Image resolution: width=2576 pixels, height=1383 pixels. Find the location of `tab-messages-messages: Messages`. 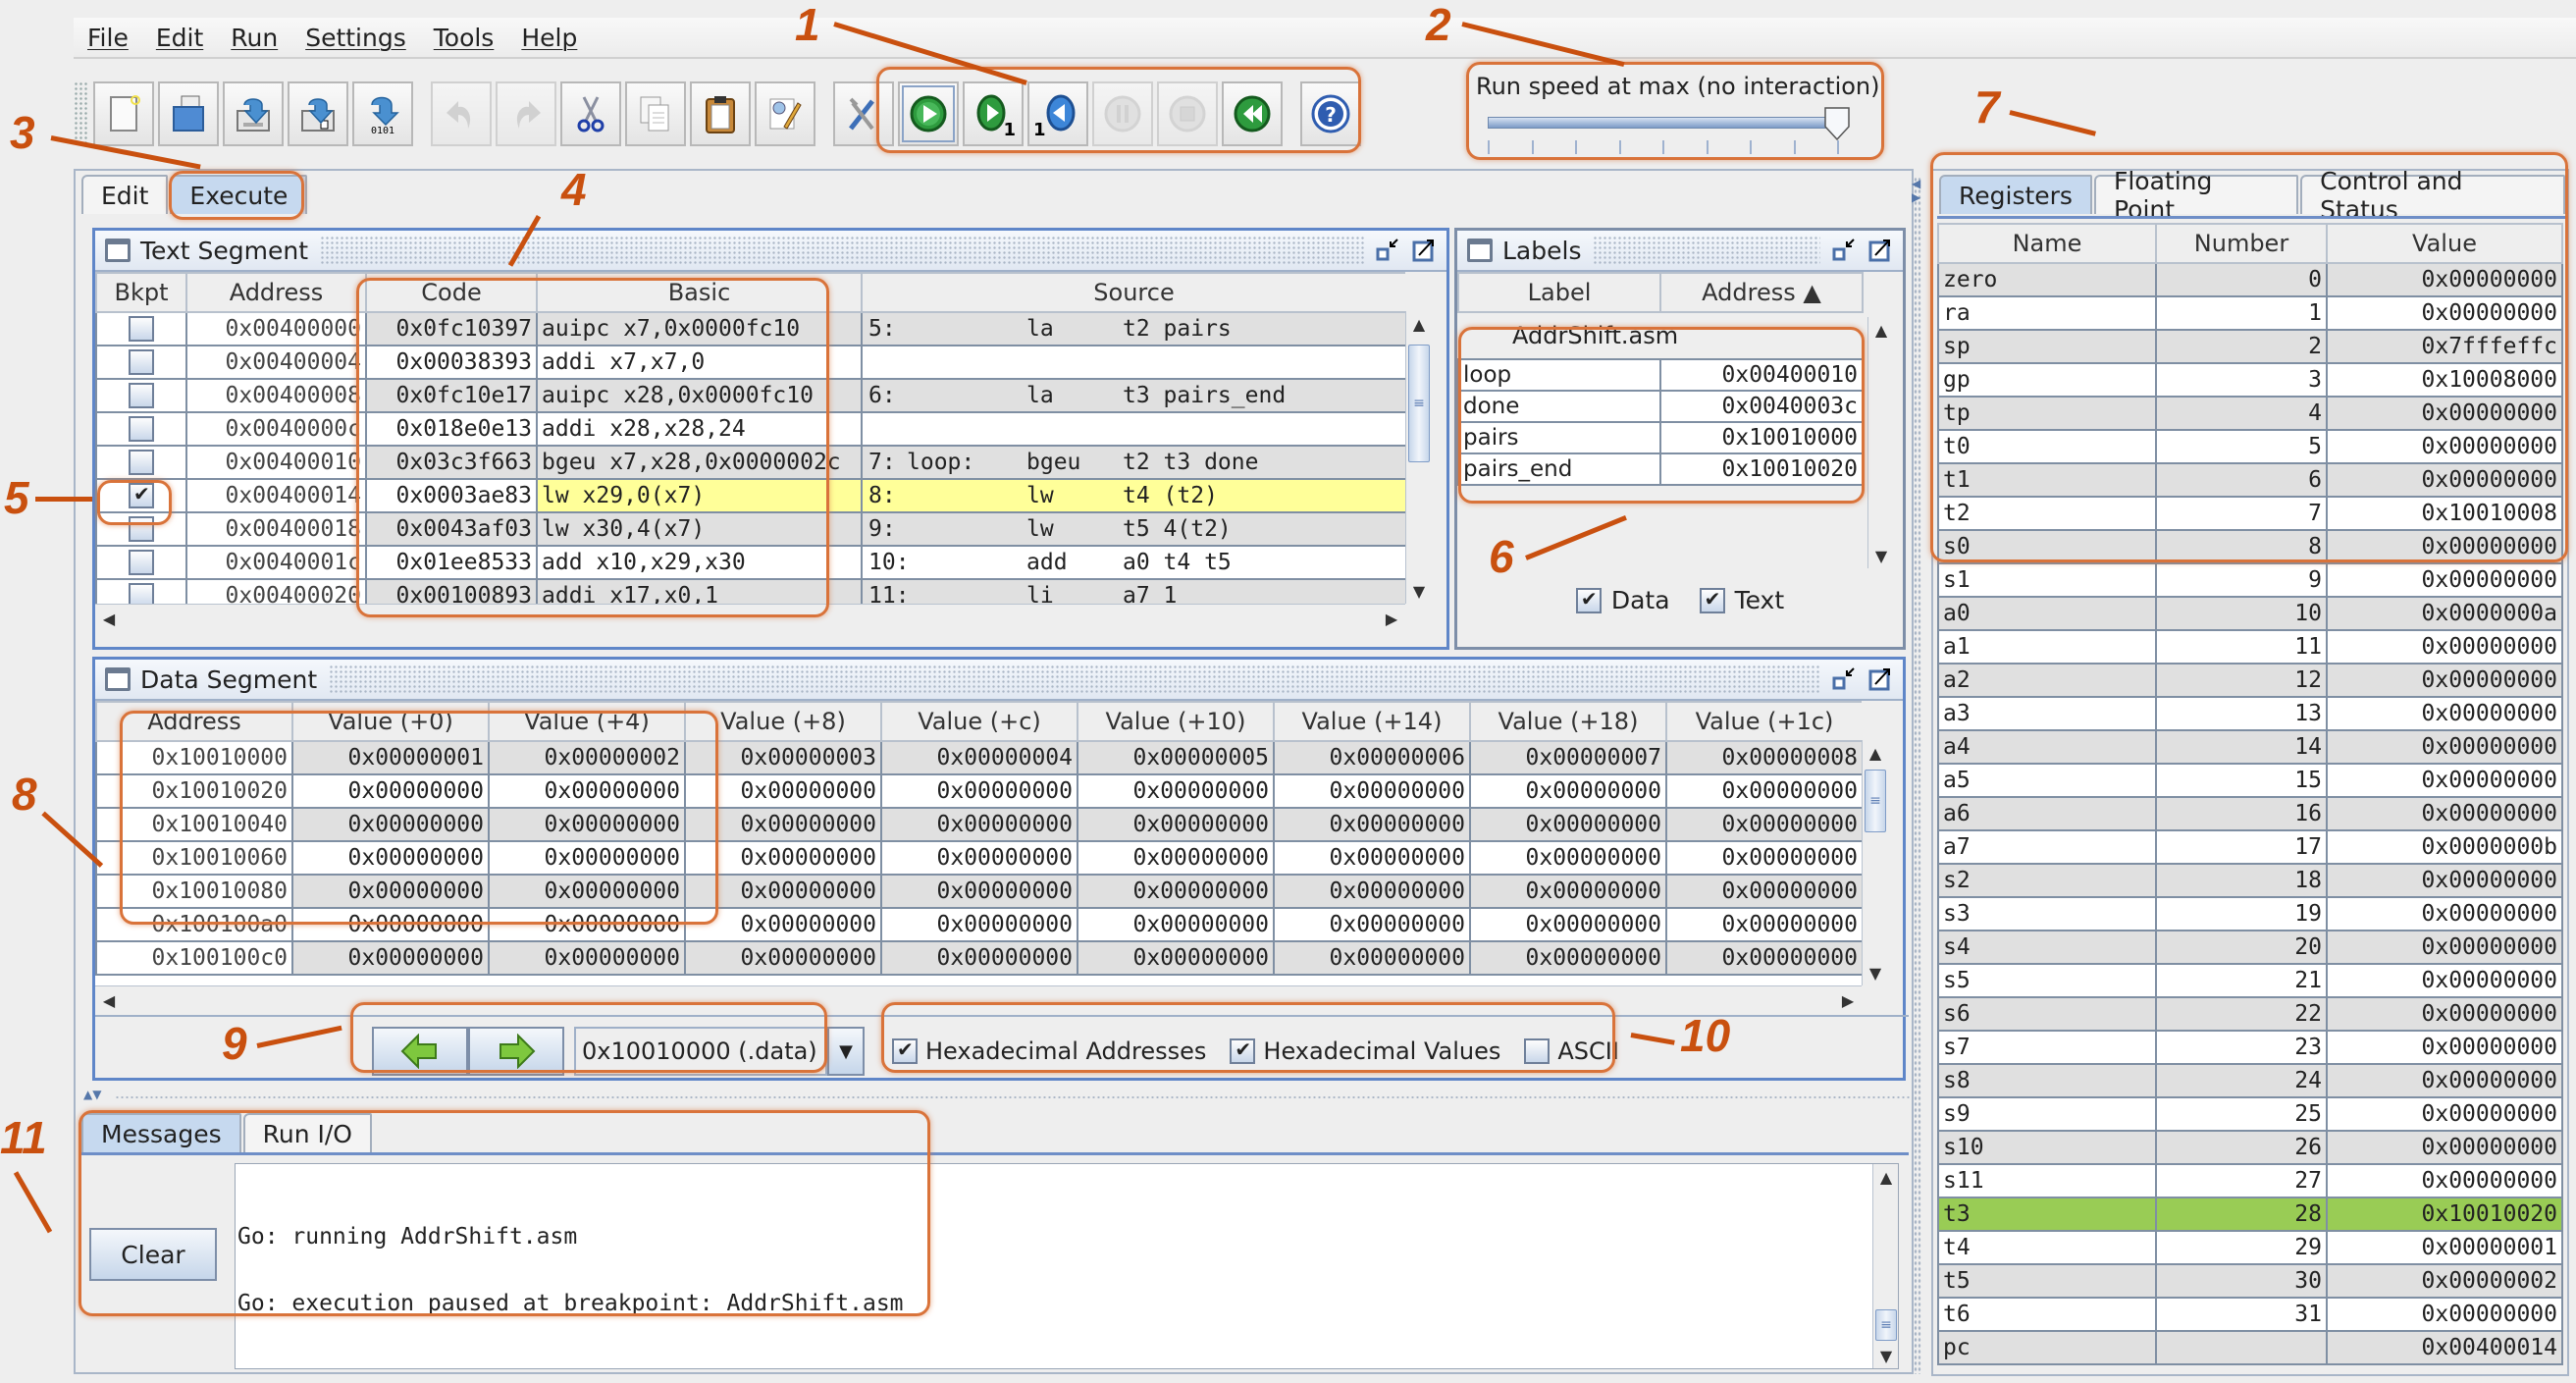

tab-messages-messages: Messages is located at coordinates (161, 1132).